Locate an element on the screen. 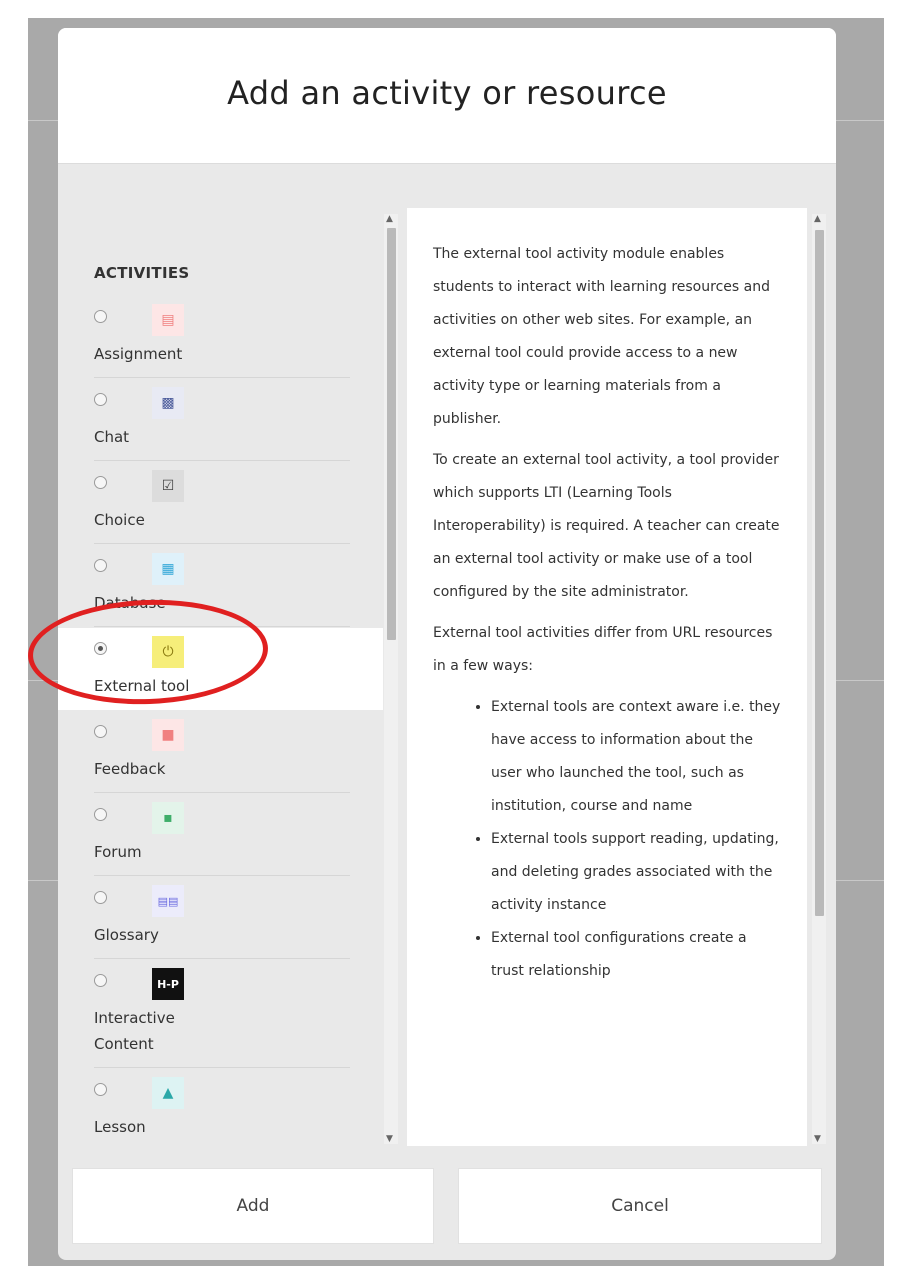  modal-header: Add an activity or resource is located at coordinates (447, 96).